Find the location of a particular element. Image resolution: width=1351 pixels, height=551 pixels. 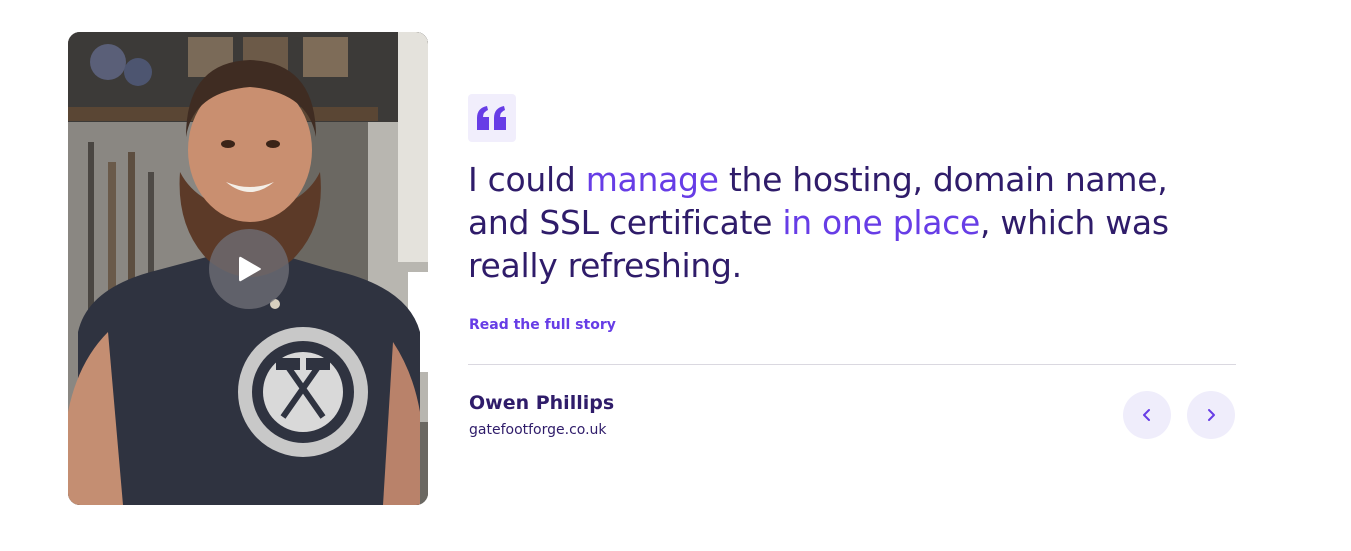

quote-mark-icon is located at coordinates (492, 118).